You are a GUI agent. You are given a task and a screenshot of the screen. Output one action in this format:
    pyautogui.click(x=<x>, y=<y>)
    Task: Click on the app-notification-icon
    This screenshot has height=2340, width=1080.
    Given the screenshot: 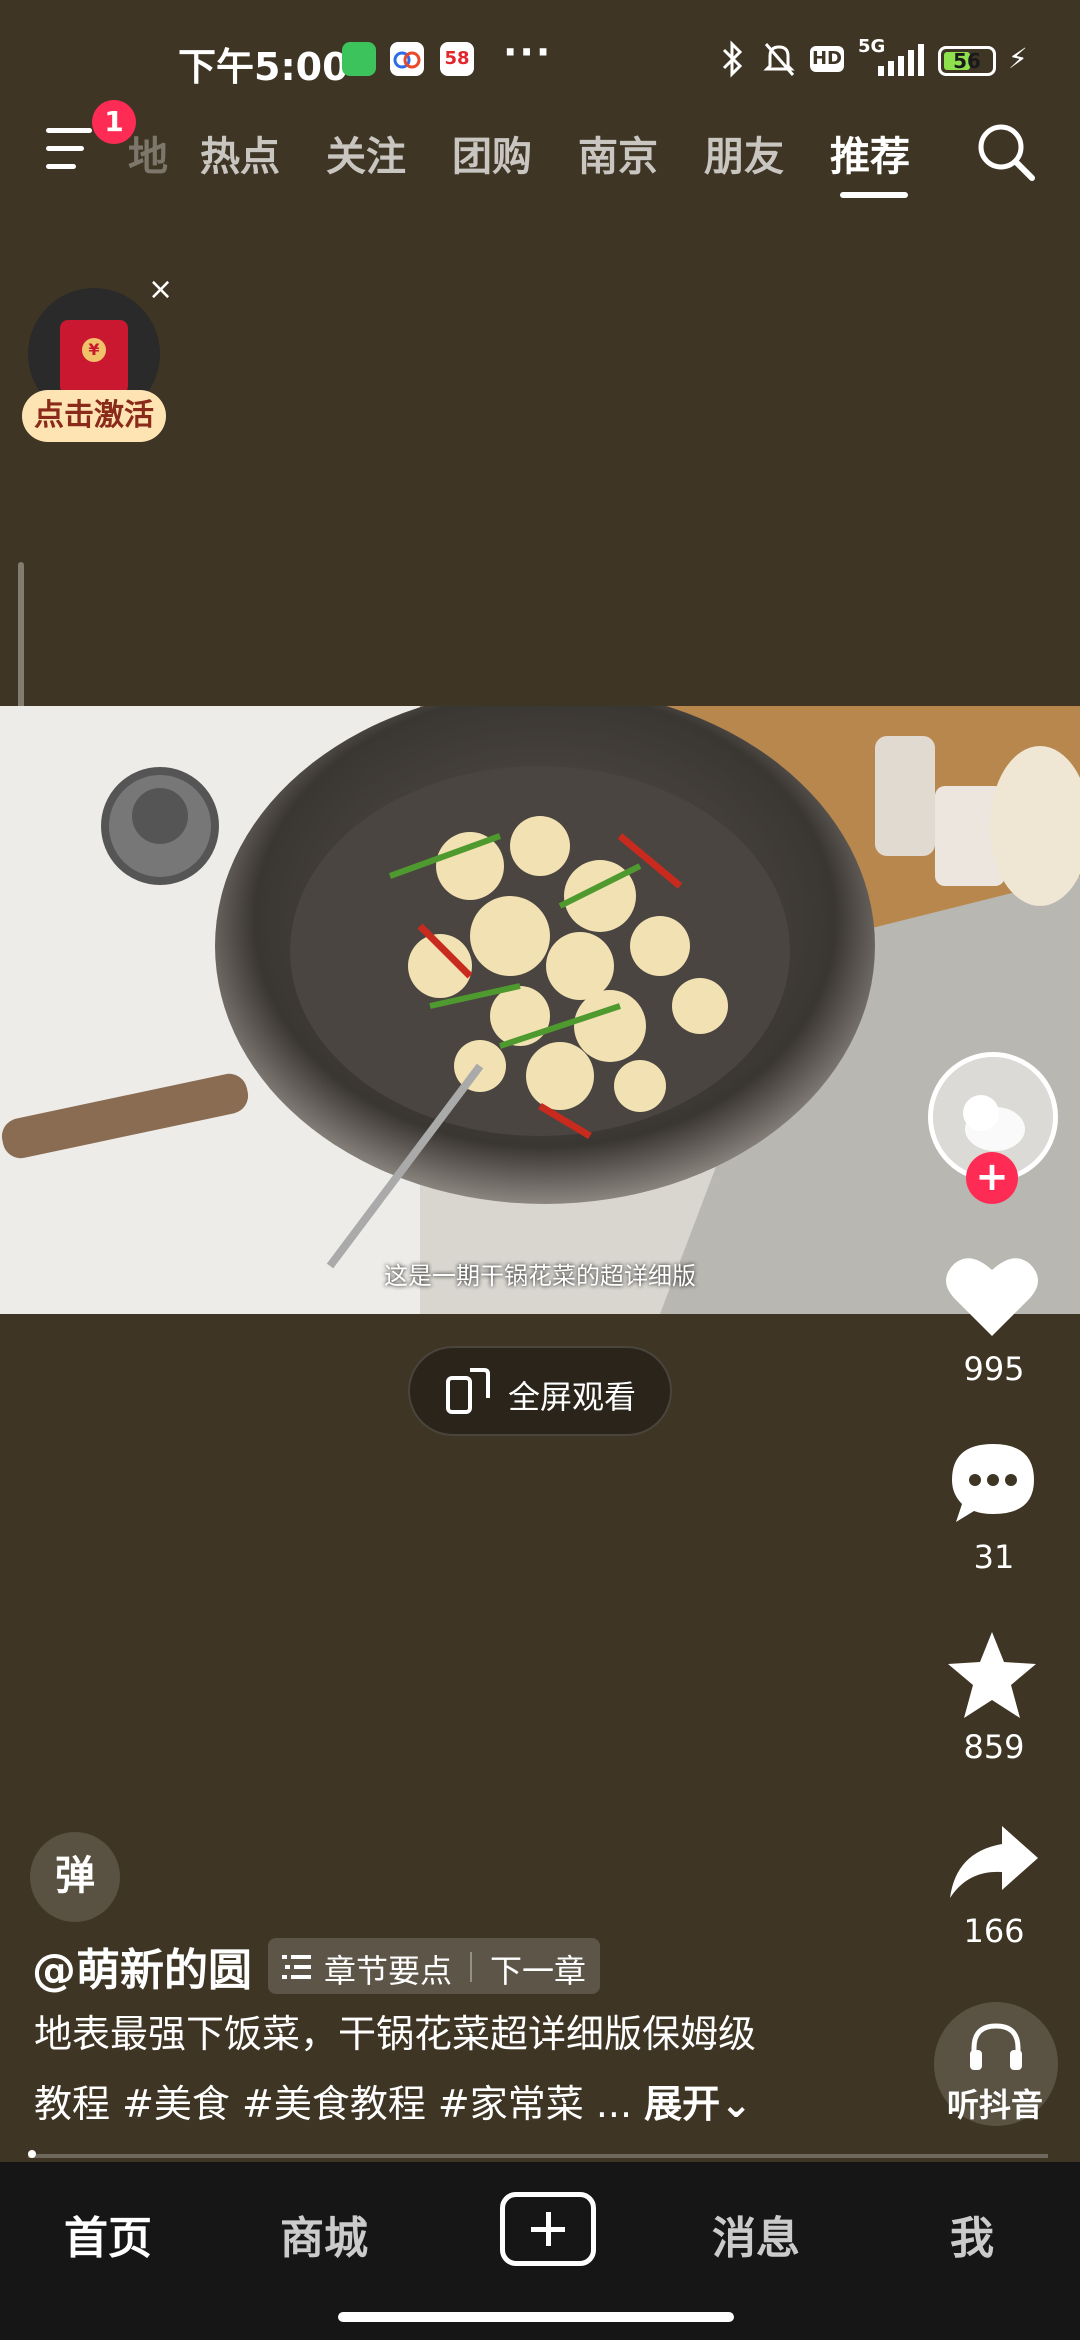 What is the action you would take?
    pyautogui.click(x=359, y=59)
    